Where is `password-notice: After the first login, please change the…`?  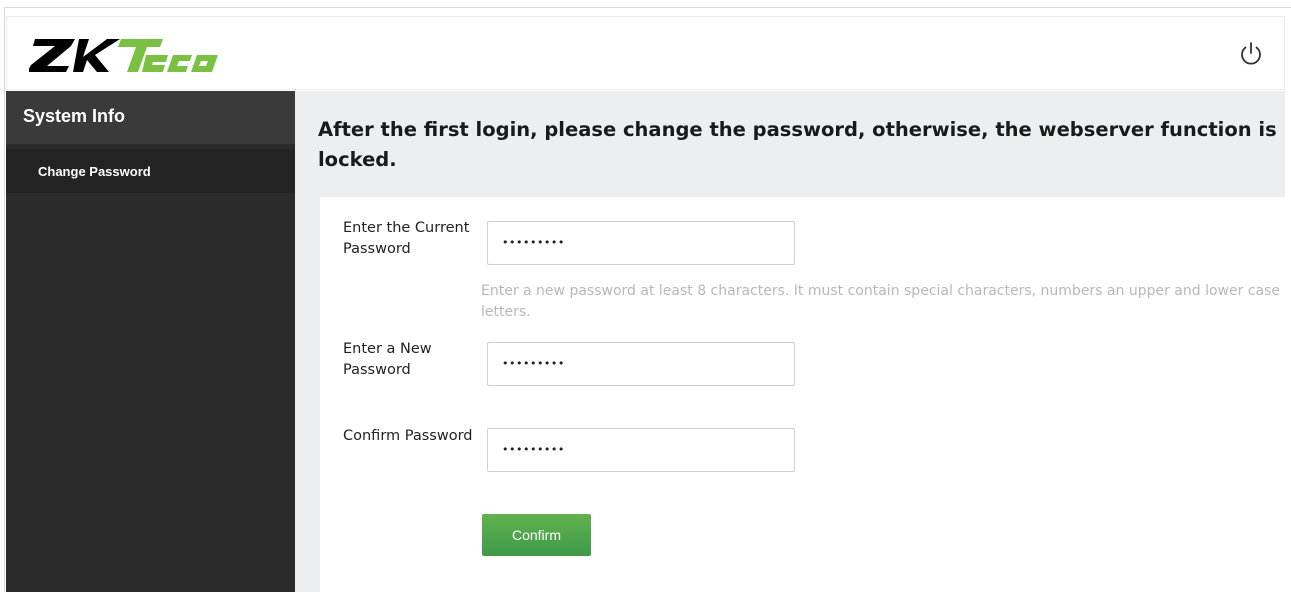
password-notice: After the first login, please change the… is located at coordinates (797, 144).